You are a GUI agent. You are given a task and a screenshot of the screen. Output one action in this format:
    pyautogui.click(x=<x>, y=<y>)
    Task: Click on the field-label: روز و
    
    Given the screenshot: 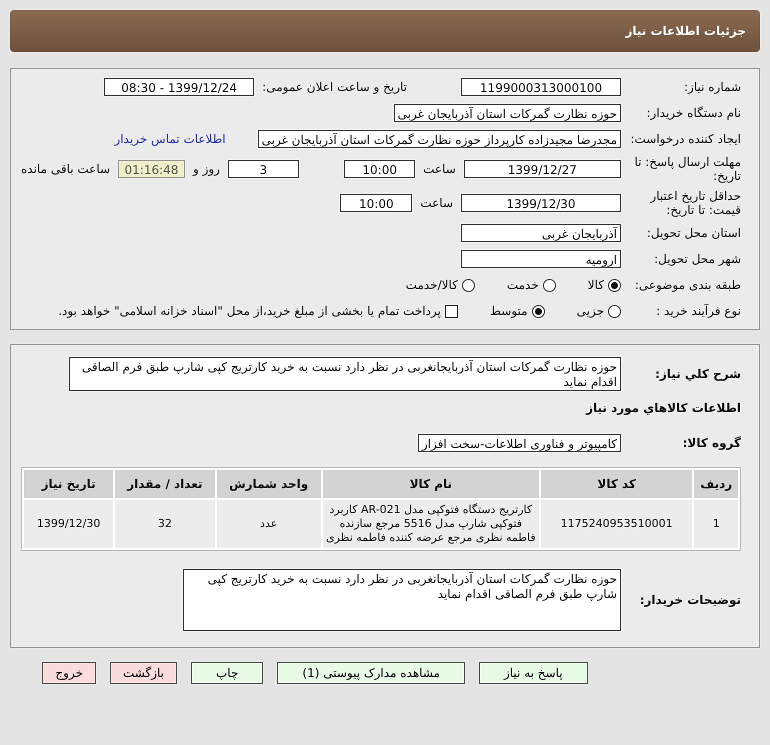 What is the action you would take?
    pyautogui.click(x=206, y=169)
    